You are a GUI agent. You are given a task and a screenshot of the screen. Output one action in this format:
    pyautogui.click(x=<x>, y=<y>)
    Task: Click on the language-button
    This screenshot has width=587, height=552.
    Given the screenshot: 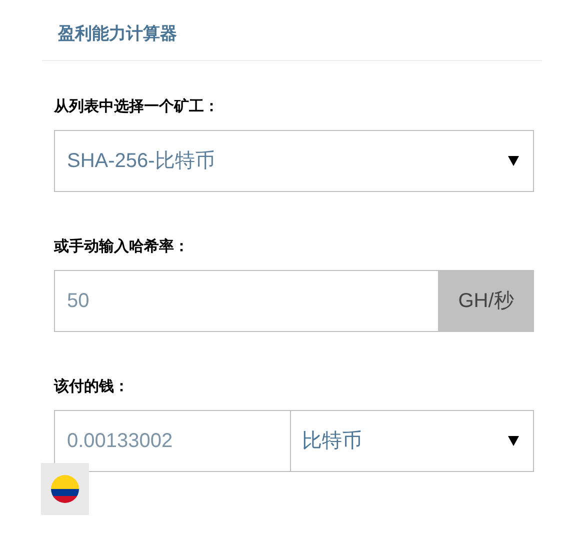 What is the action you would take?
    pyautogui.click(x=65, y=489)
    